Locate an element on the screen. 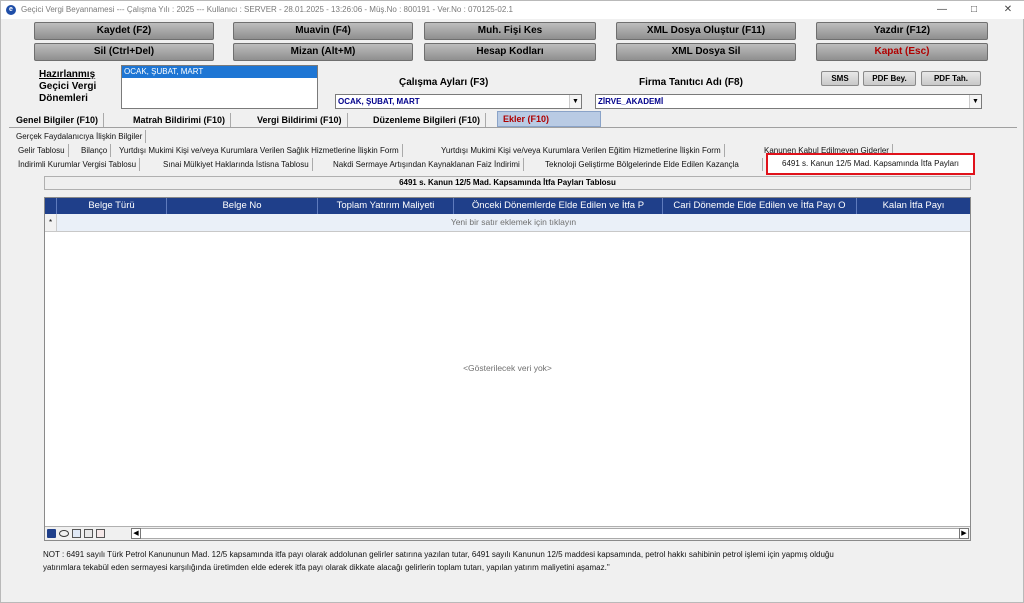 This screenshot has height=603, width=1024. tab-matrah-bildirimi: Matrah Bildirimi (F10) is located at coordinates (180, 120).